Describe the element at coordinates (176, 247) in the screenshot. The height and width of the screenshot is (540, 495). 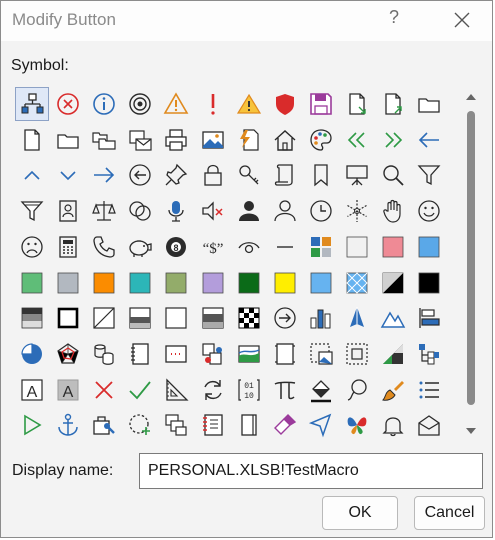
I see `symbol-cell: 8` at that location.